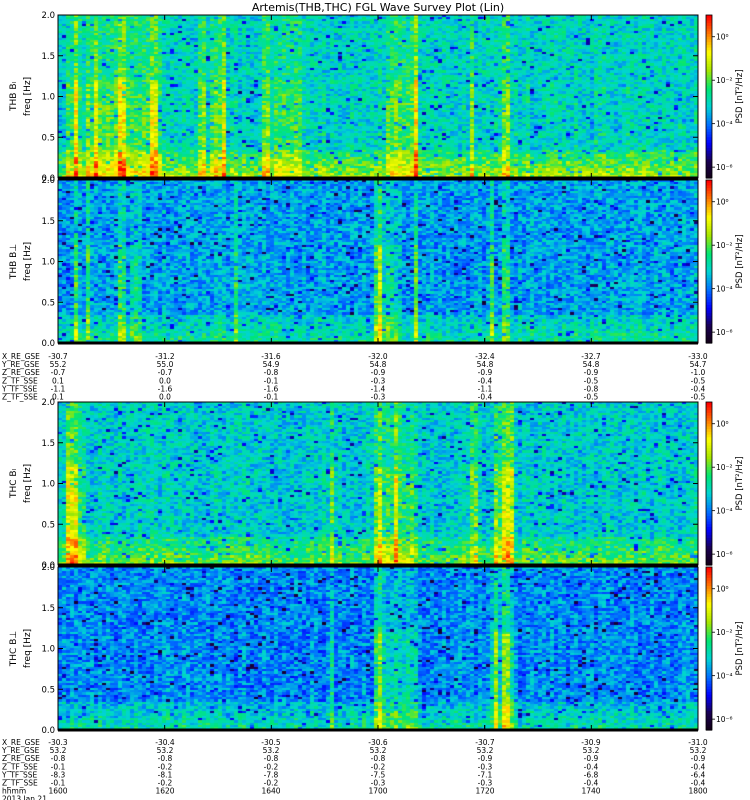  I want to click on panel-ylabel-quantity: THB B⊥, so click(14, 262).